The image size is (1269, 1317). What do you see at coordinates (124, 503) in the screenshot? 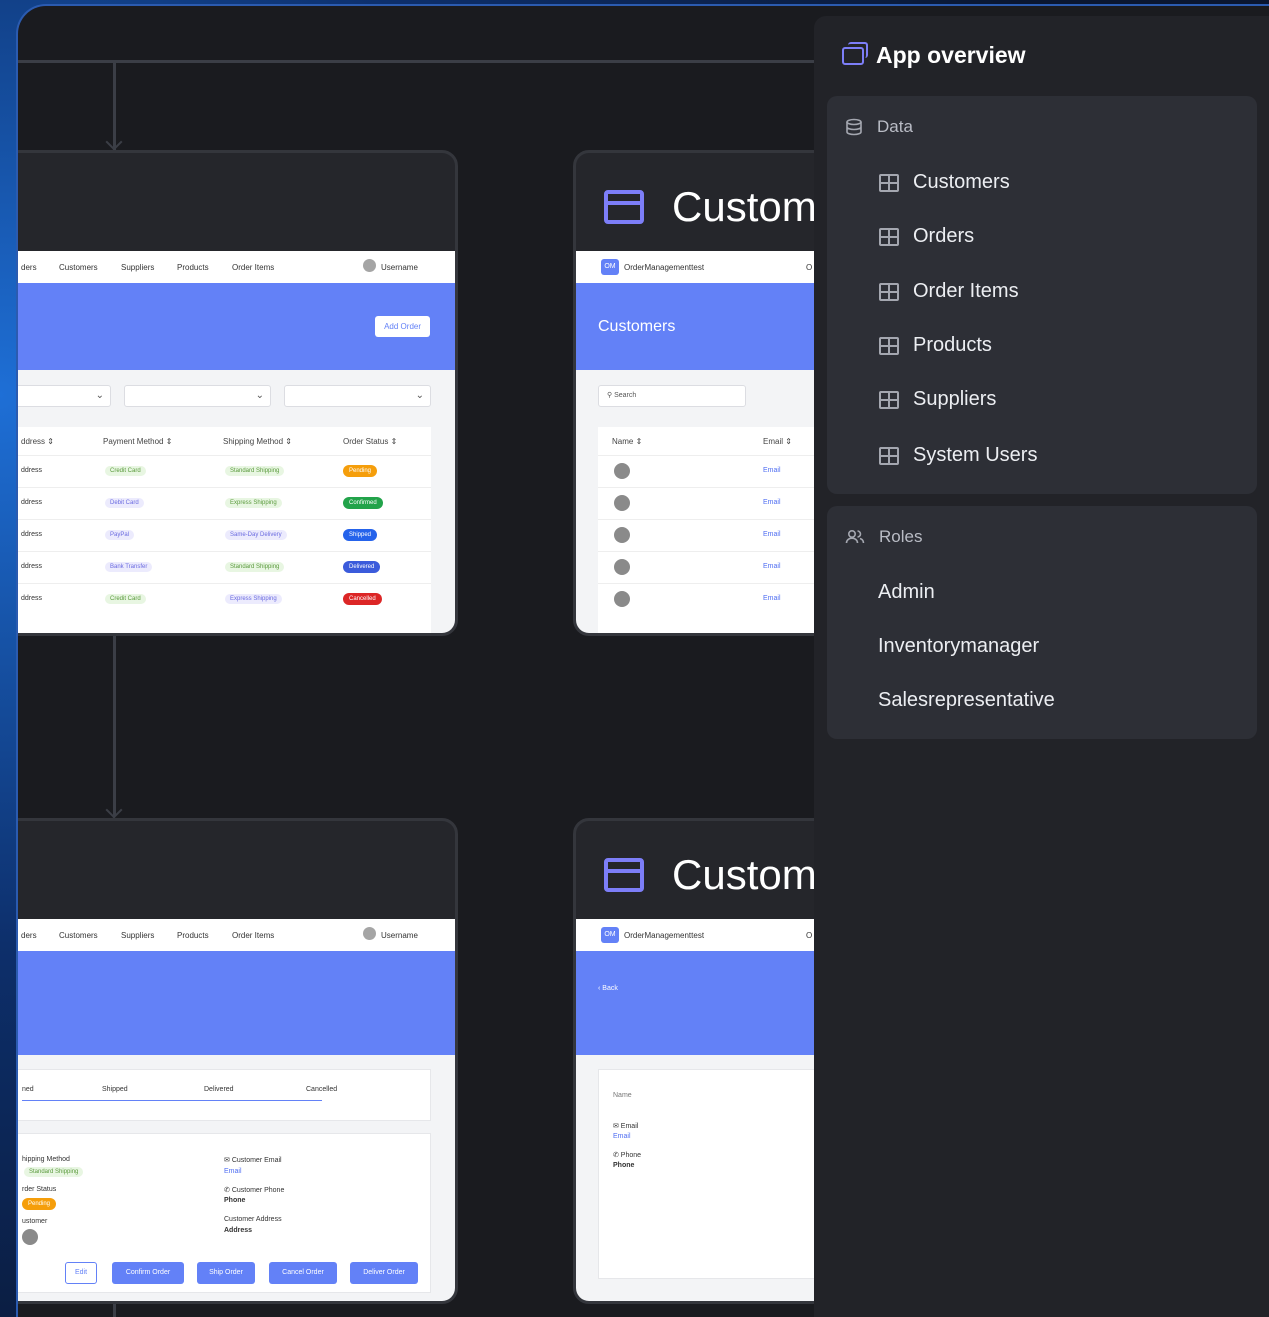
I see `payment-badge: Debit Card` at bounding box center [124, 503].